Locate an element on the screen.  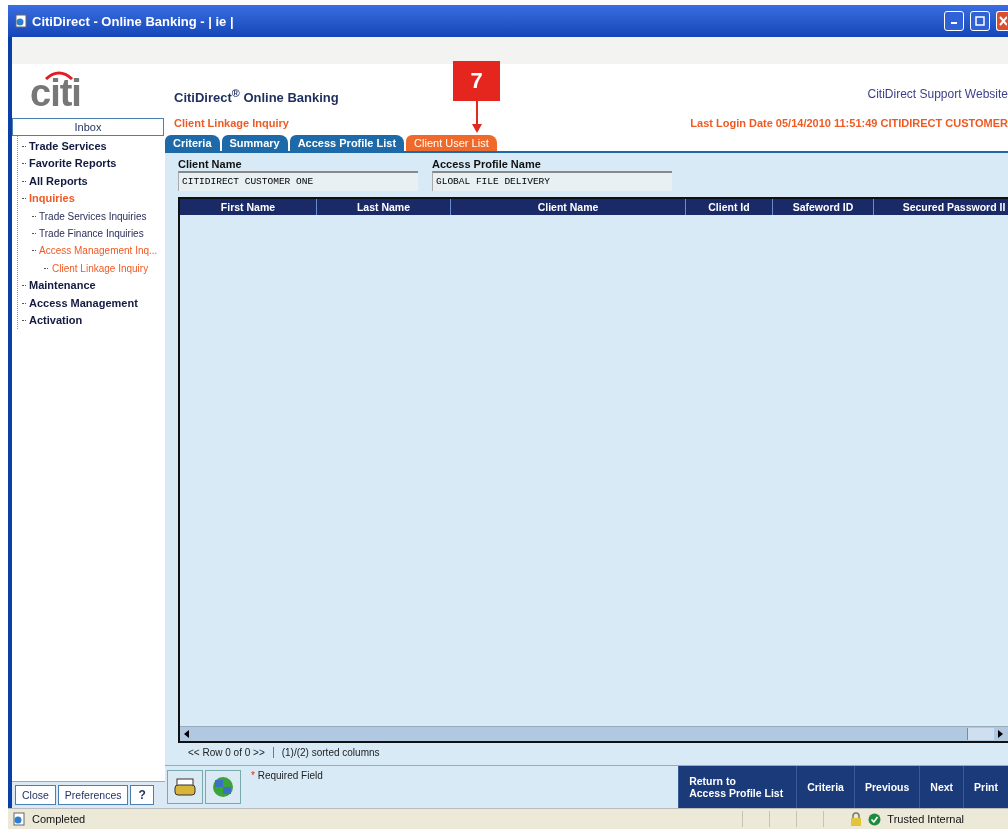
tab: Summary is located at coordinates (254, 143).